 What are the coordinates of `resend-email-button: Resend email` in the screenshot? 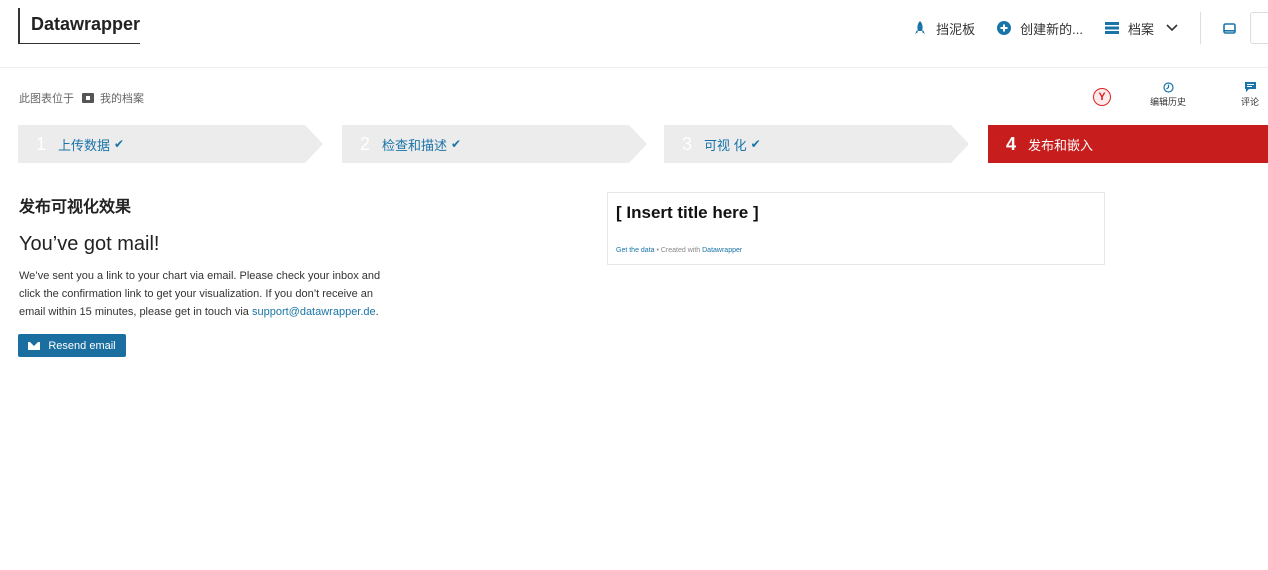 It's located at (72, 345).